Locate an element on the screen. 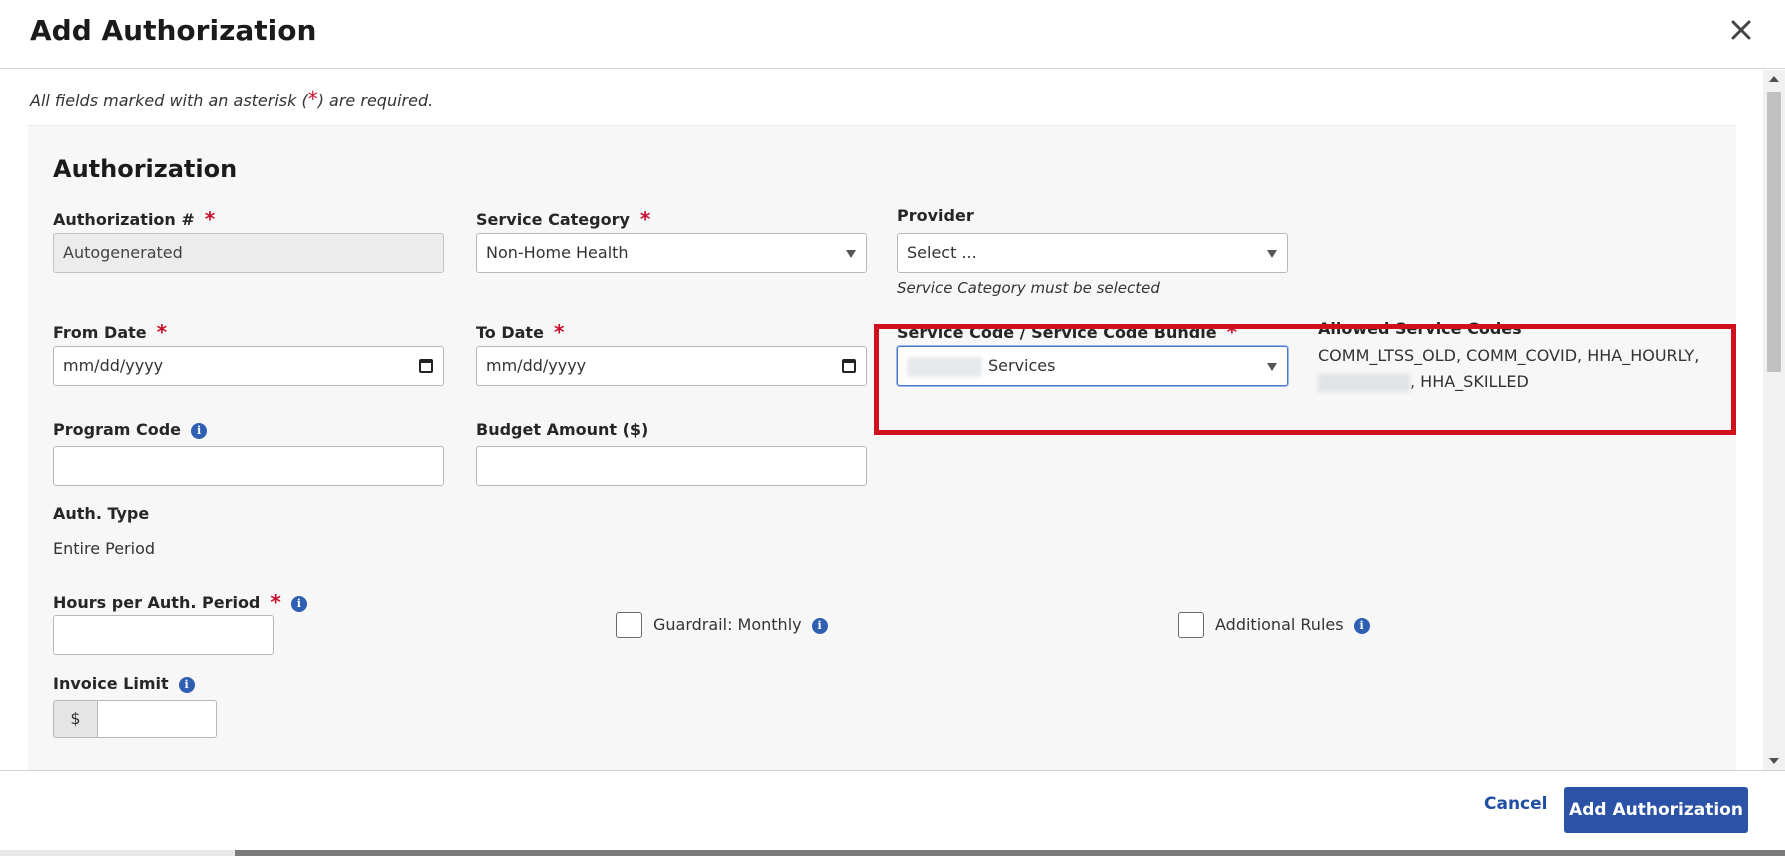 The image size is (1785, 856). hours-per-period-label: Hours per Auth. Period * i is located at coordinates (180, 601).